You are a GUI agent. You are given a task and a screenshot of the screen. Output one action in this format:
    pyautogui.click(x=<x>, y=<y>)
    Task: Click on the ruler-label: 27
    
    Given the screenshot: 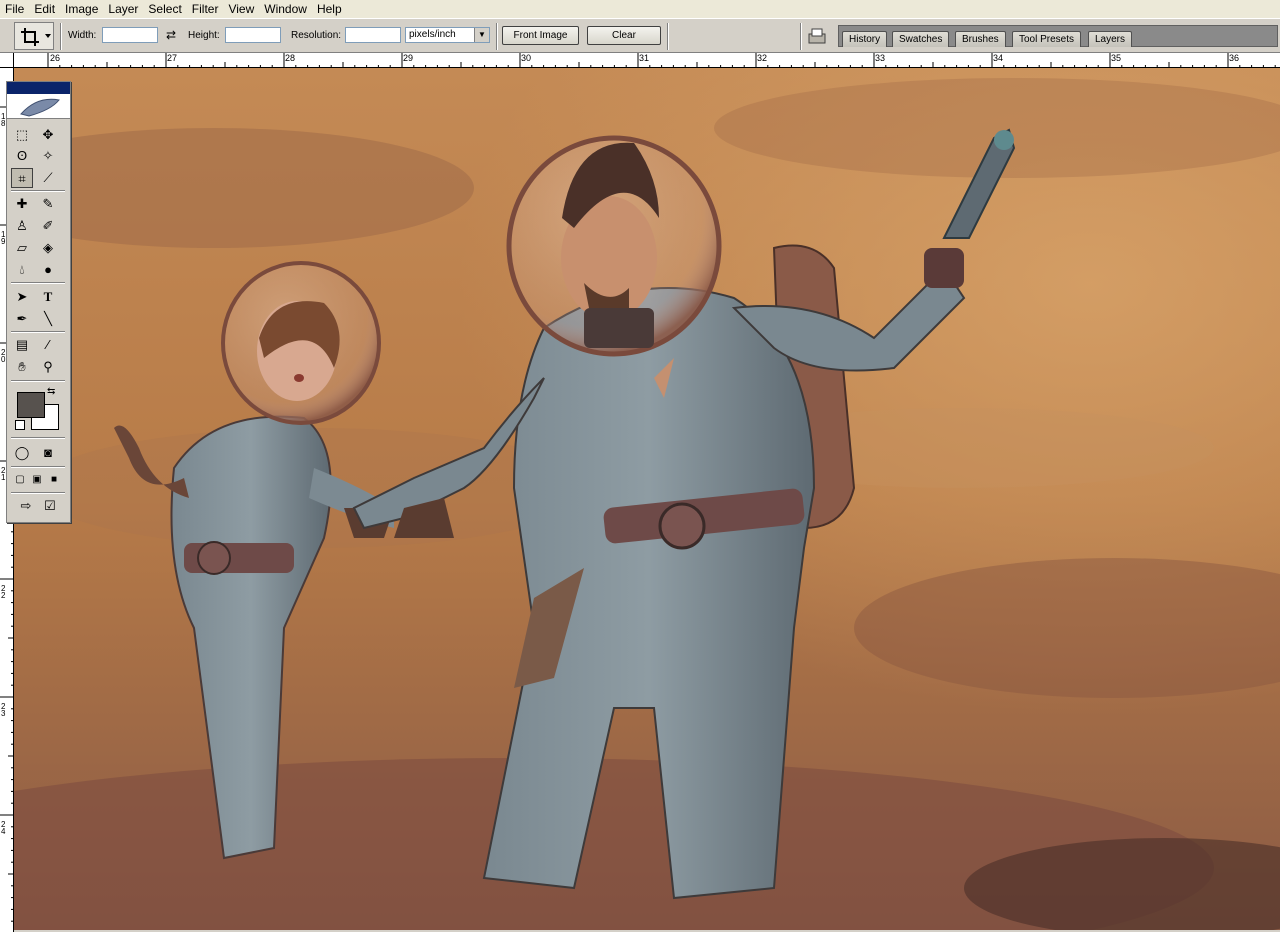 What is the action you would take?
    pyautogui.click(x=172, y=58)
    